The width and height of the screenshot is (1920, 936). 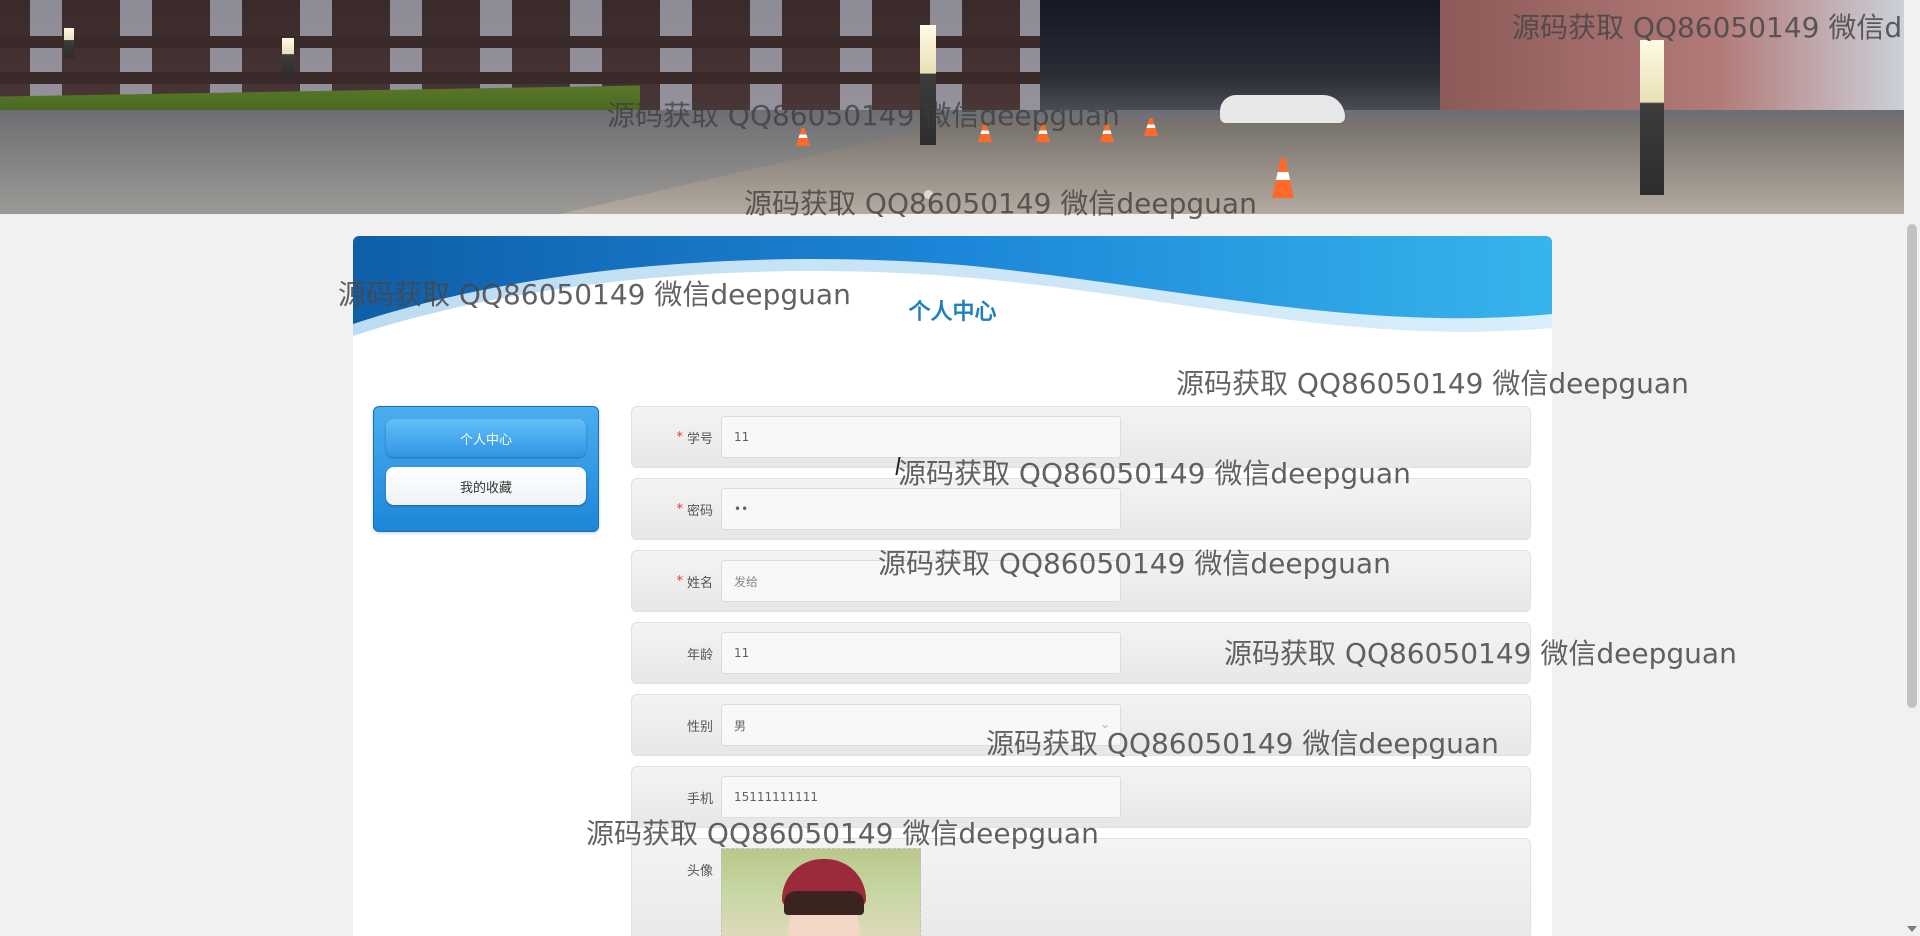 I want to click on age-input: 11, so click(x=921, y=653).